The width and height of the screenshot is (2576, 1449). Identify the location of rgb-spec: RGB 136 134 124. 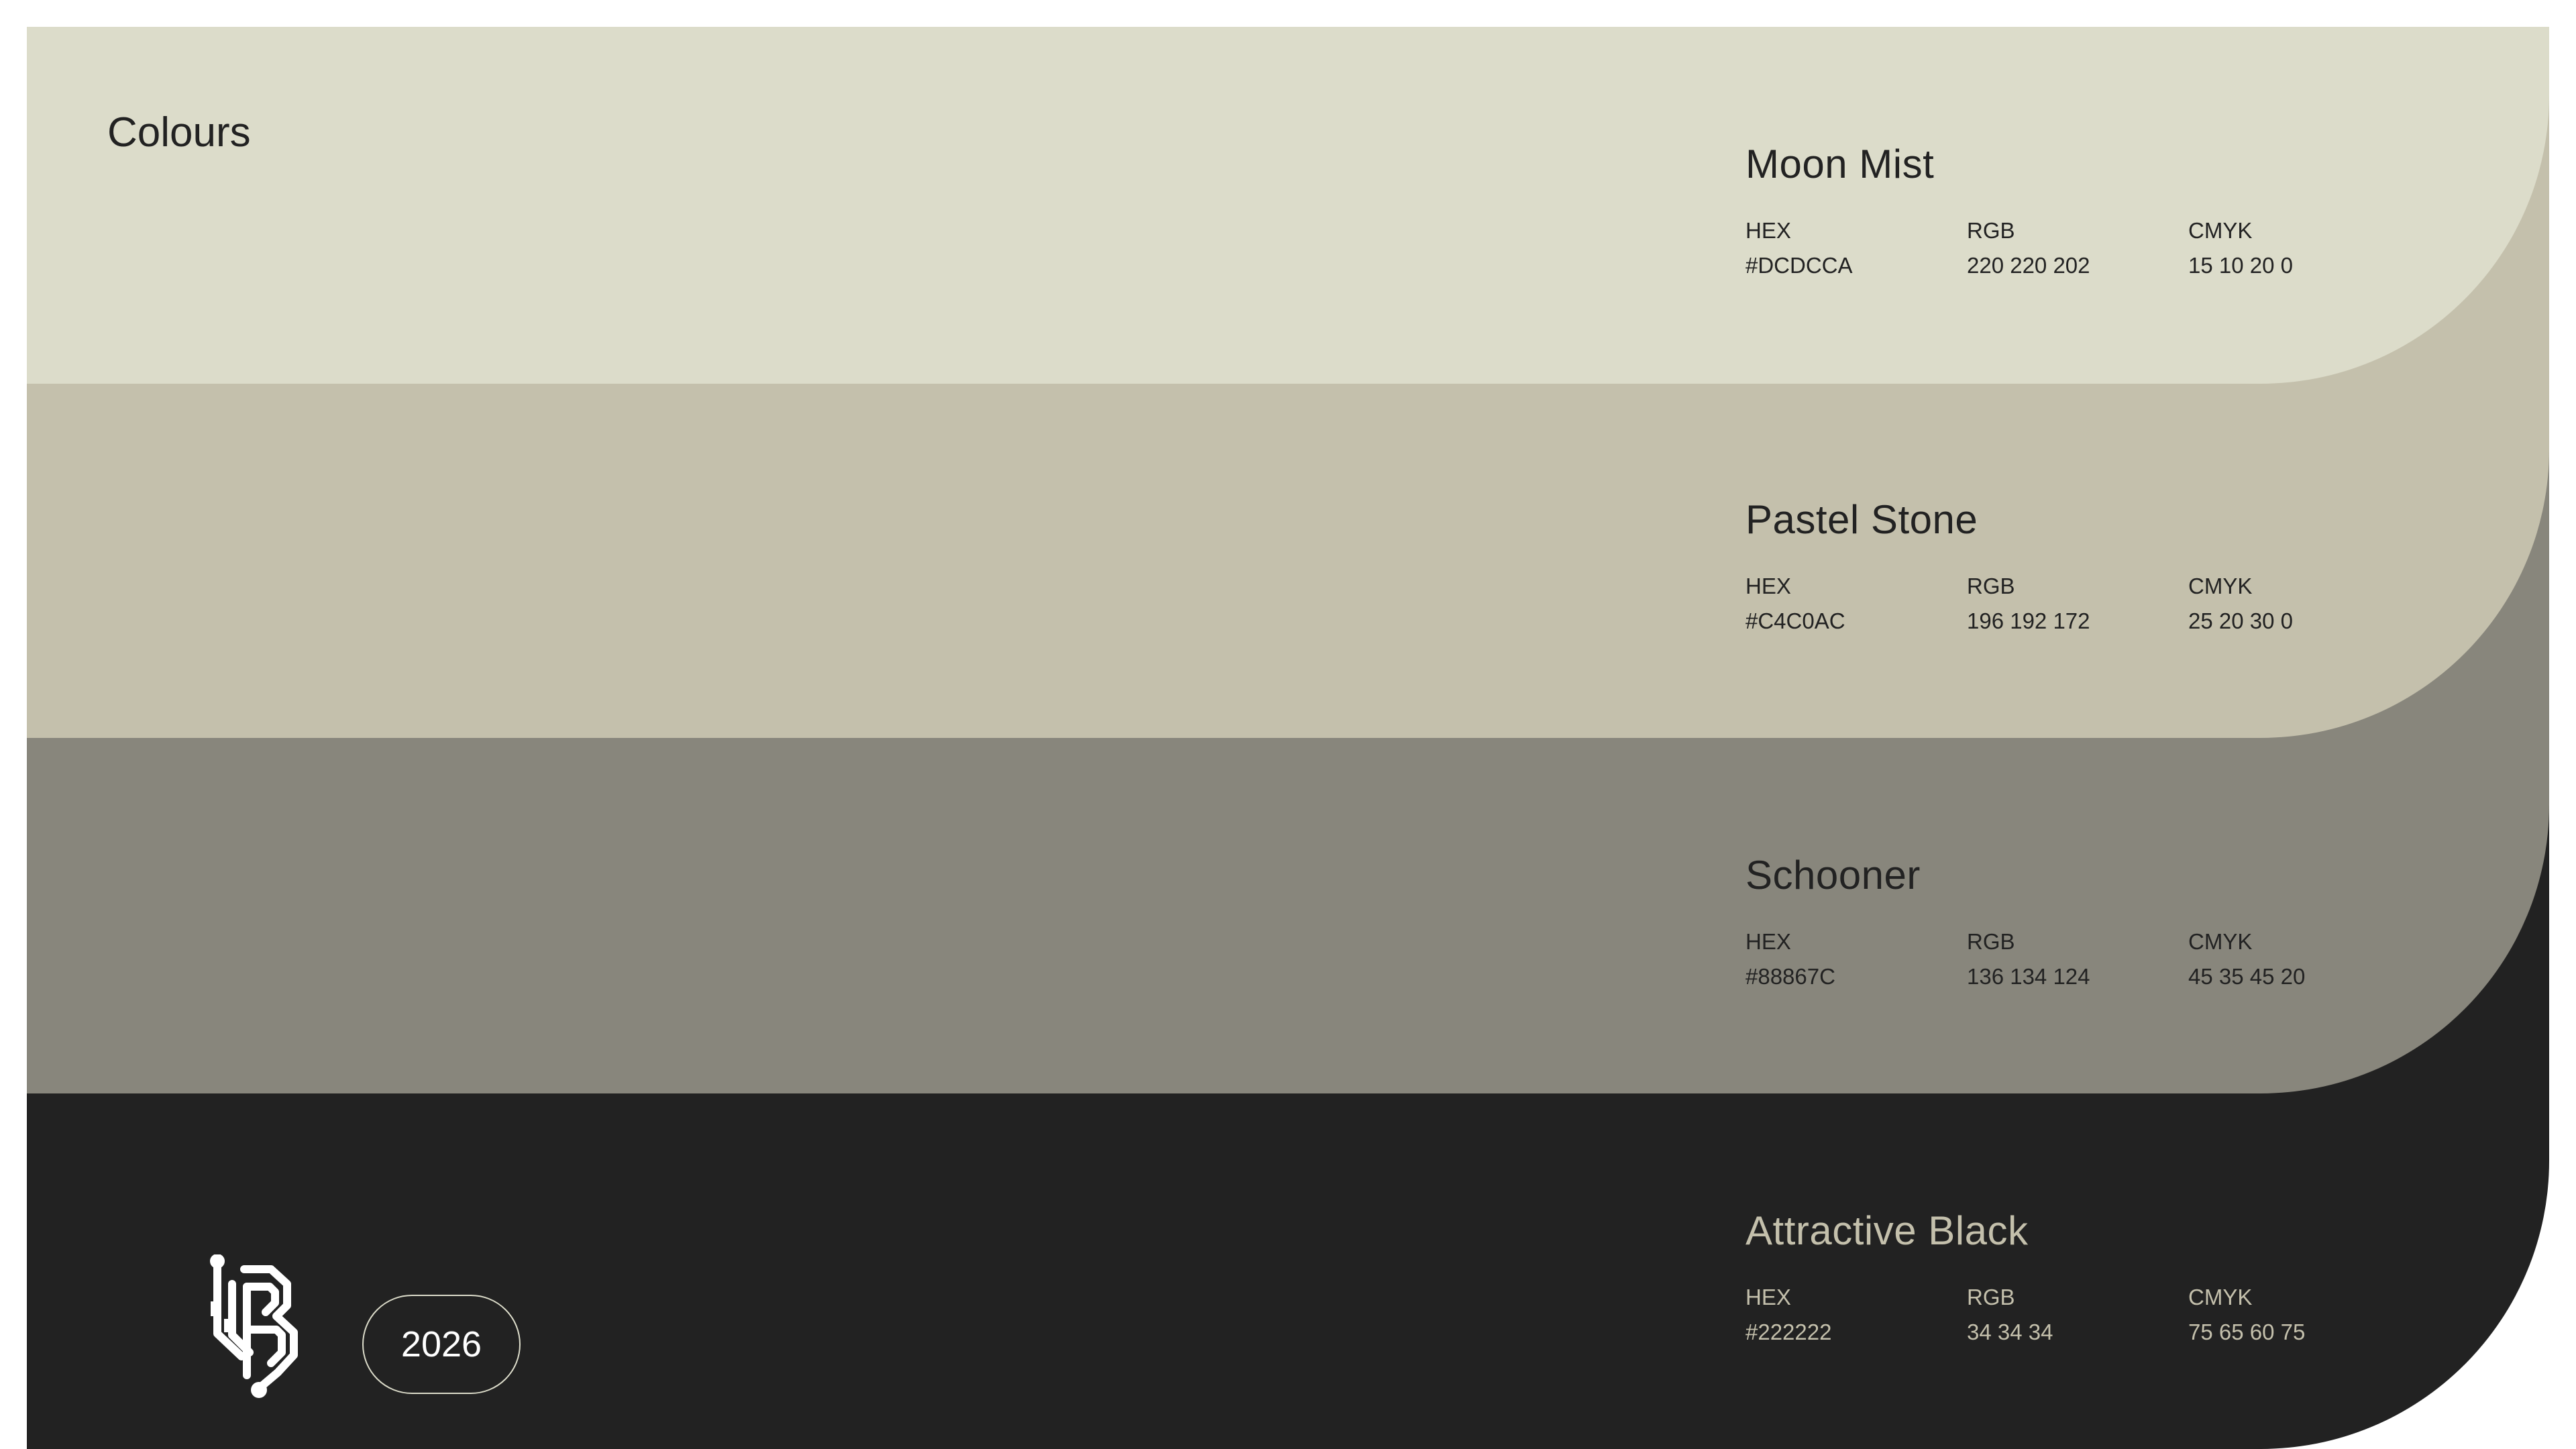
(2074, 959).